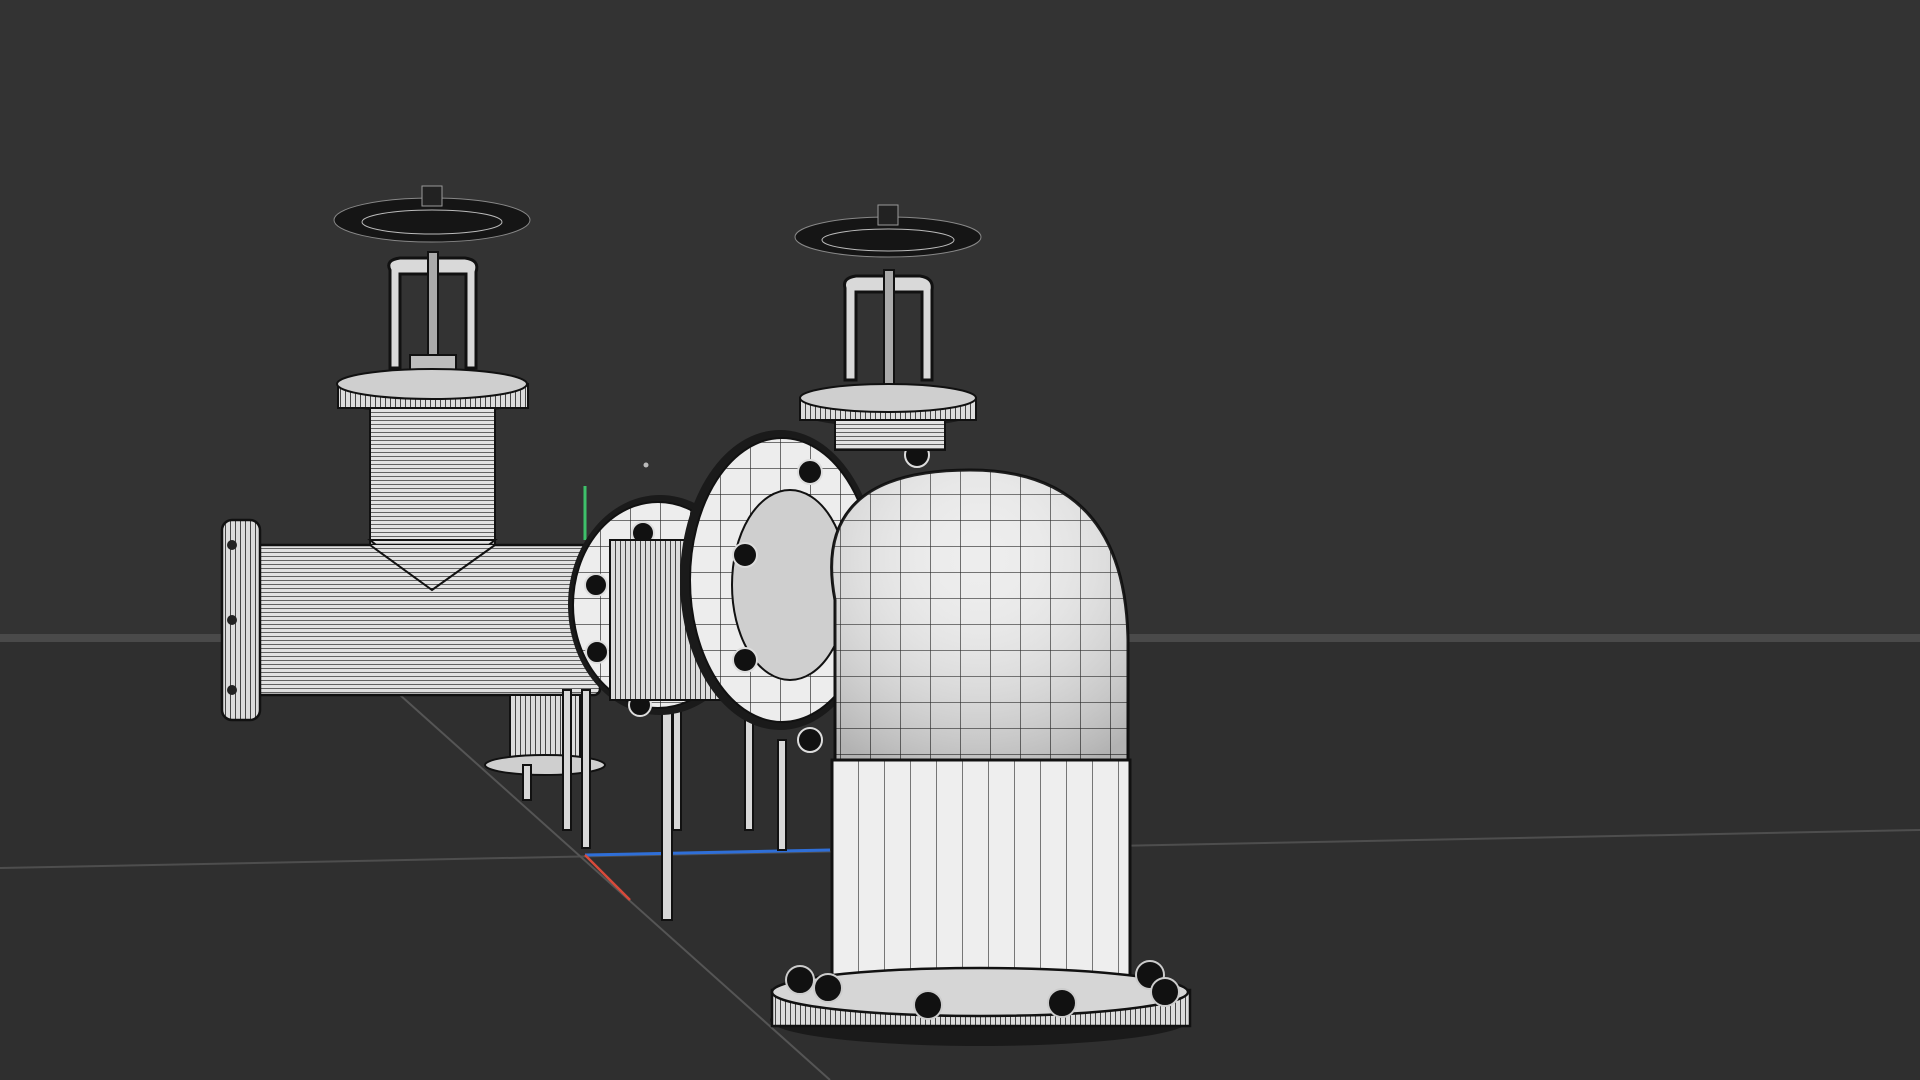 This screenshot has height=1080, width=1920. Describe the element at coordinates (432, 388) in the screenshot. I see `valve-left` at that location.